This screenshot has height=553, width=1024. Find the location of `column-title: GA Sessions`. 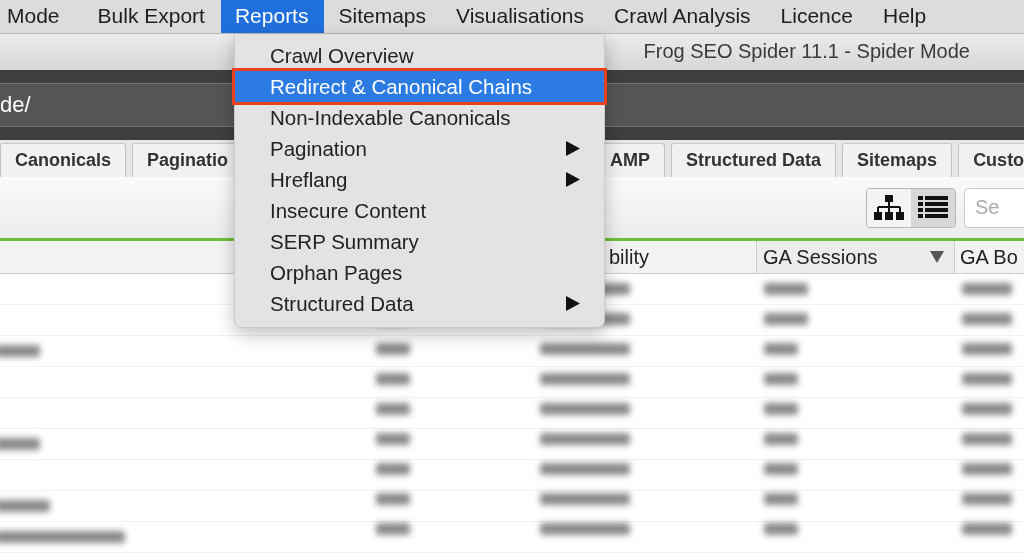

column-title: GA Sessions is located at coordinates (820, 257).